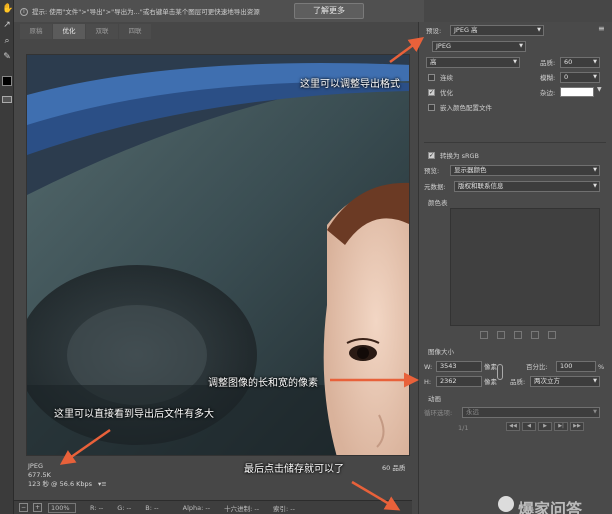 This screenshot has width=612, height=514. Describe the element at coordinates (152, 507) in the screenshot. I see `status-b: B: --` at that location.